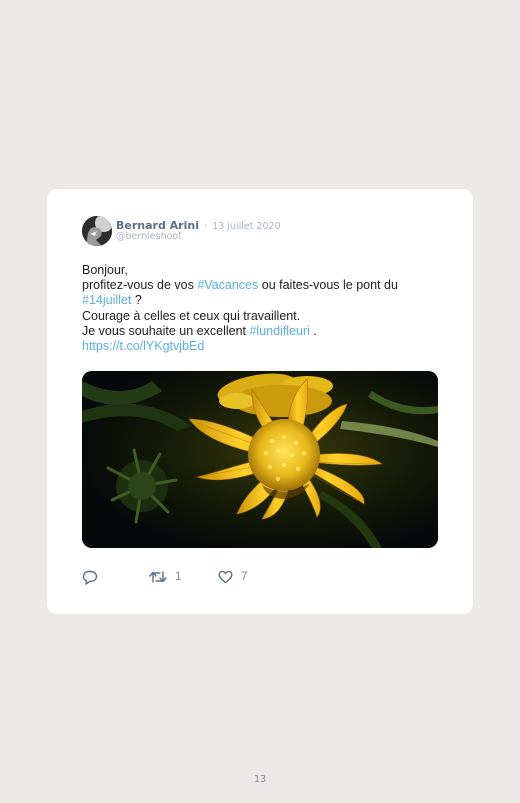 Image resolution: width=520 pixels, height=803 pixels. I want to click on tweet-date: 13 juillet 2020, so click(246, 226).